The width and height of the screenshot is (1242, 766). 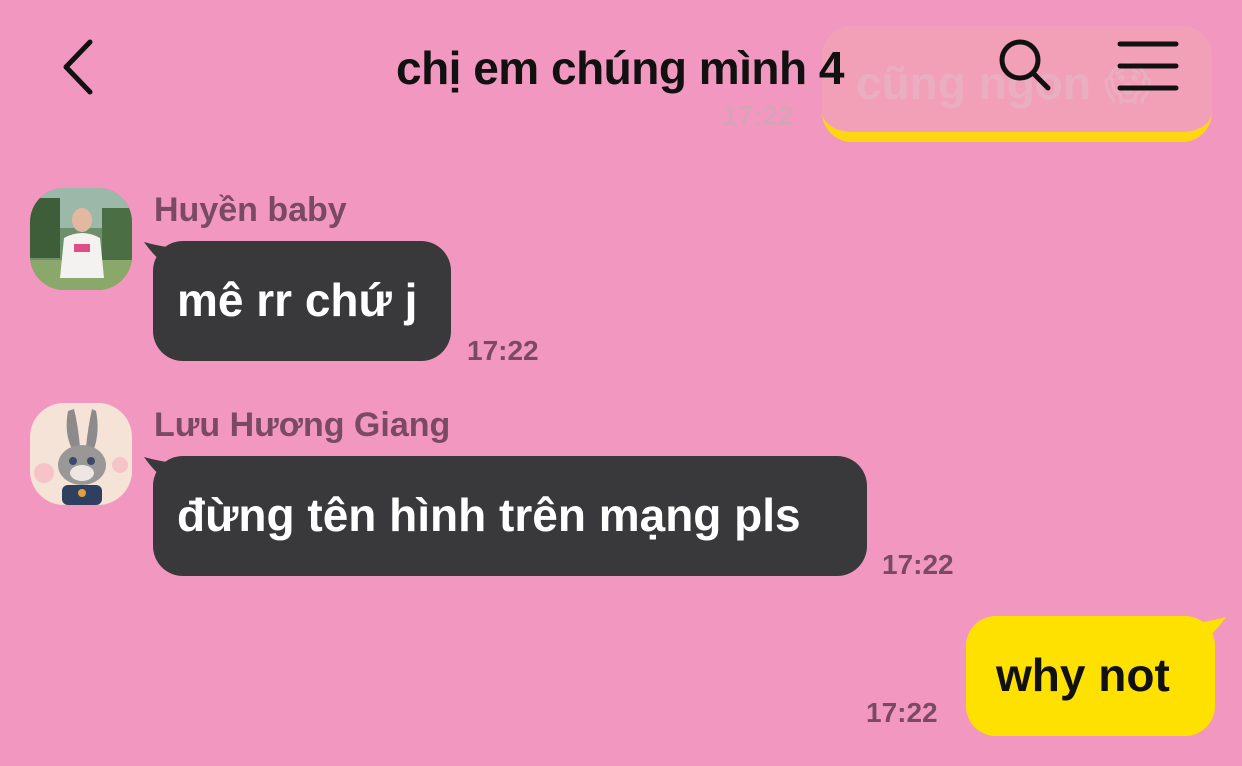 I want to click on back-button, so click(x=80, y=65).